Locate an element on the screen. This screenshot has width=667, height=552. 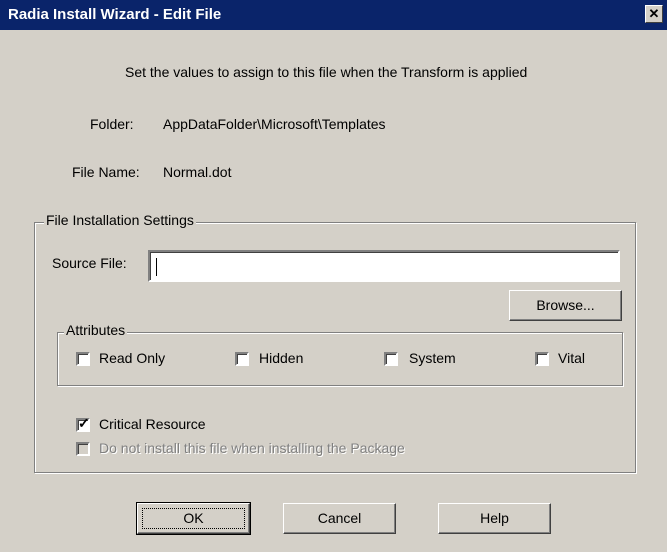
system-label: System is located at coordinates (432, 358).